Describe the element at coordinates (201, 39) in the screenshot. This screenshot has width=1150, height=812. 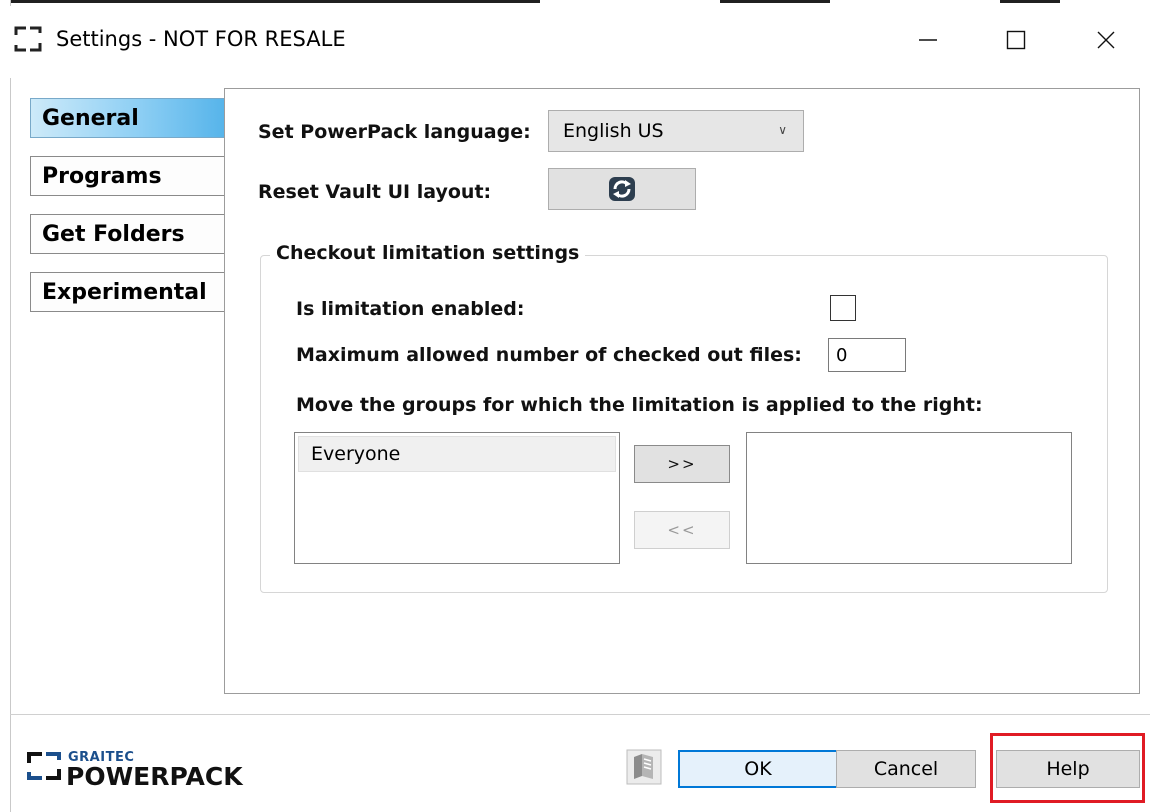
I see `window-title: Settings - NOT FOR RESALE` at that location.